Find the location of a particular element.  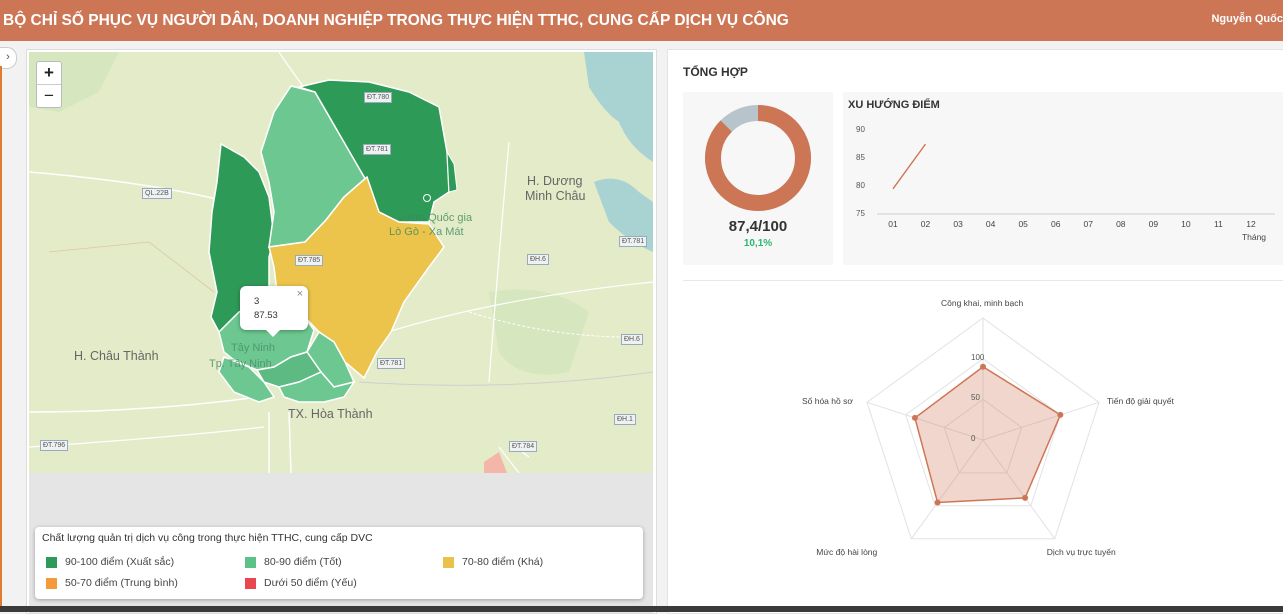

close-icon: × is located at coordinates (300, 294).